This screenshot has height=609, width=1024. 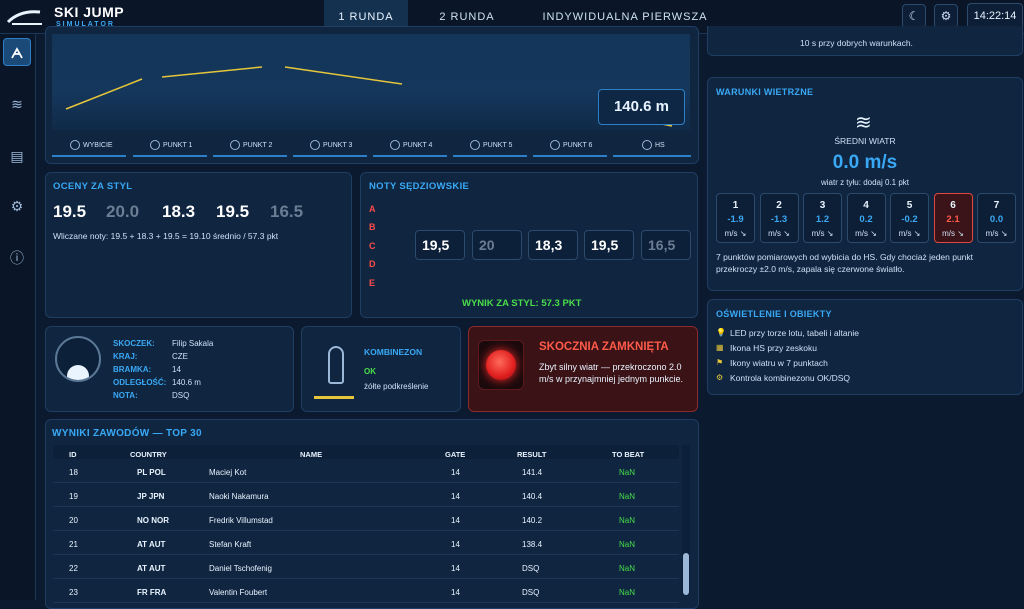 I want to click on settings-button: ⚙, so click(x=946, y=16).